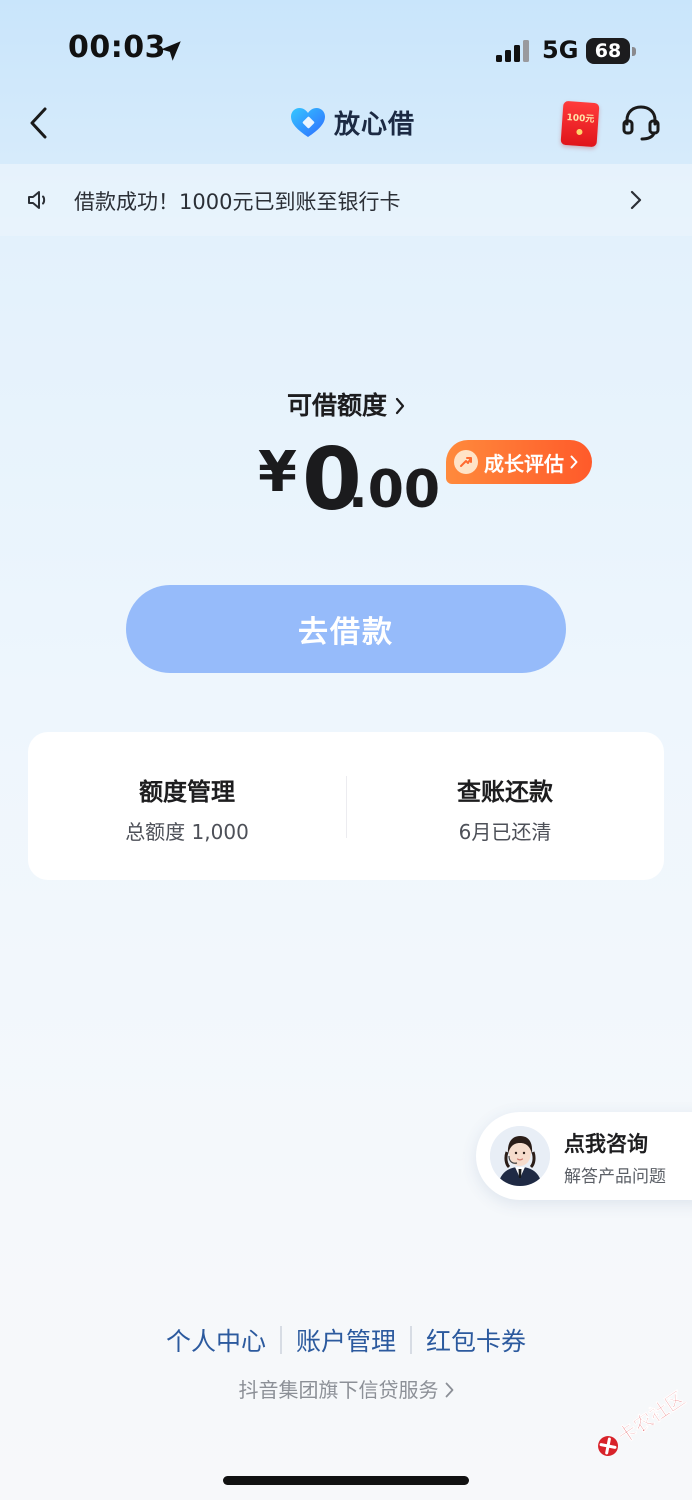 This screenshot has width=692, height=1500. What do you see at coordinates (606, 1144) in the screenshot?
I see `consult-title: 点我咨询` at bounding box center [606, 1144].